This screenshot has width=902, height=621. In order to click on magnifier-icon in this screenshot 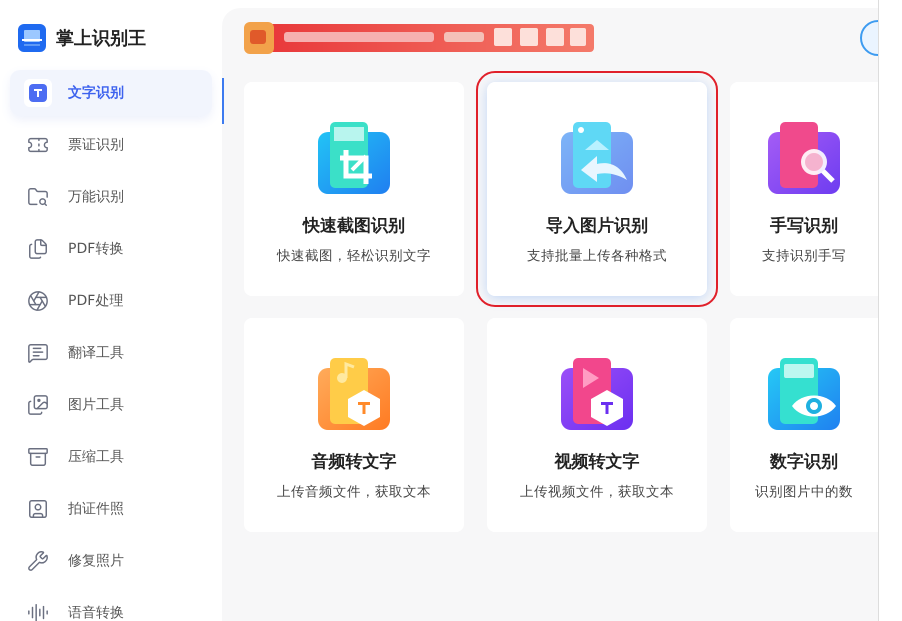, I will do `click(804, 158)`.